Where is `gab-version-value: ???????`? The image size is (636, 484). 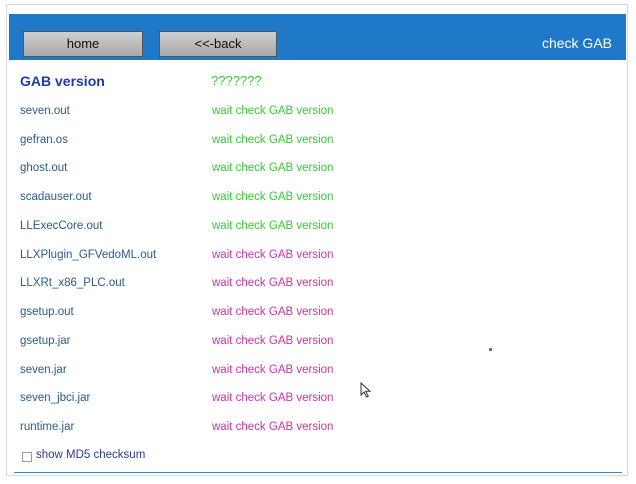 gab-version-value: ??????? is located at coordinates (236, 80).